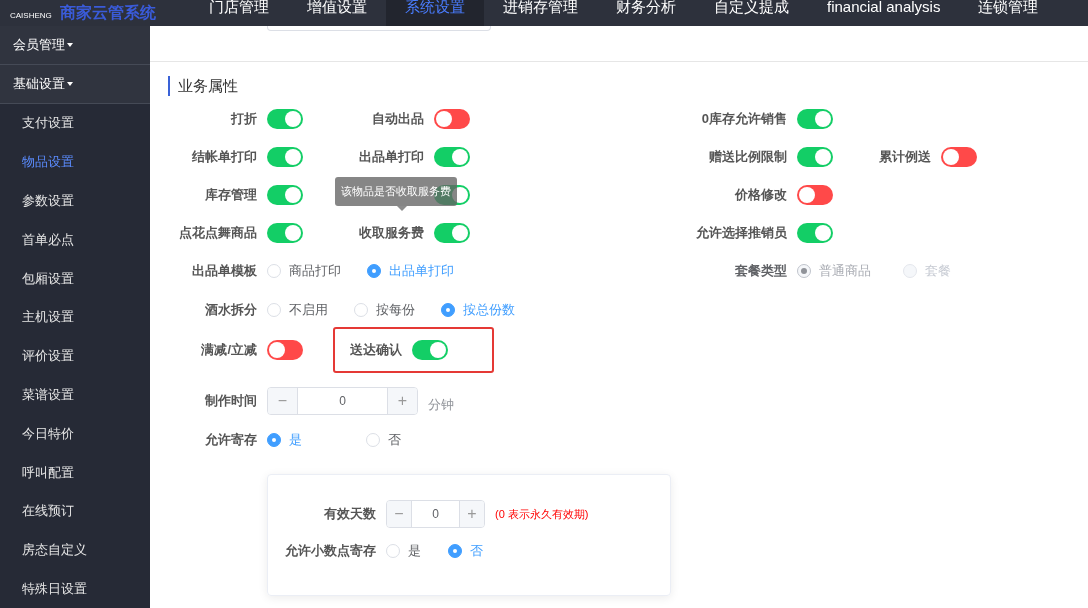 The height and width of the screenshot is (608, 1088). What do you see at coordinates (441, 405) in the screenshot?
I see `unit-label: 分钟` at bounding box center [441, 405].